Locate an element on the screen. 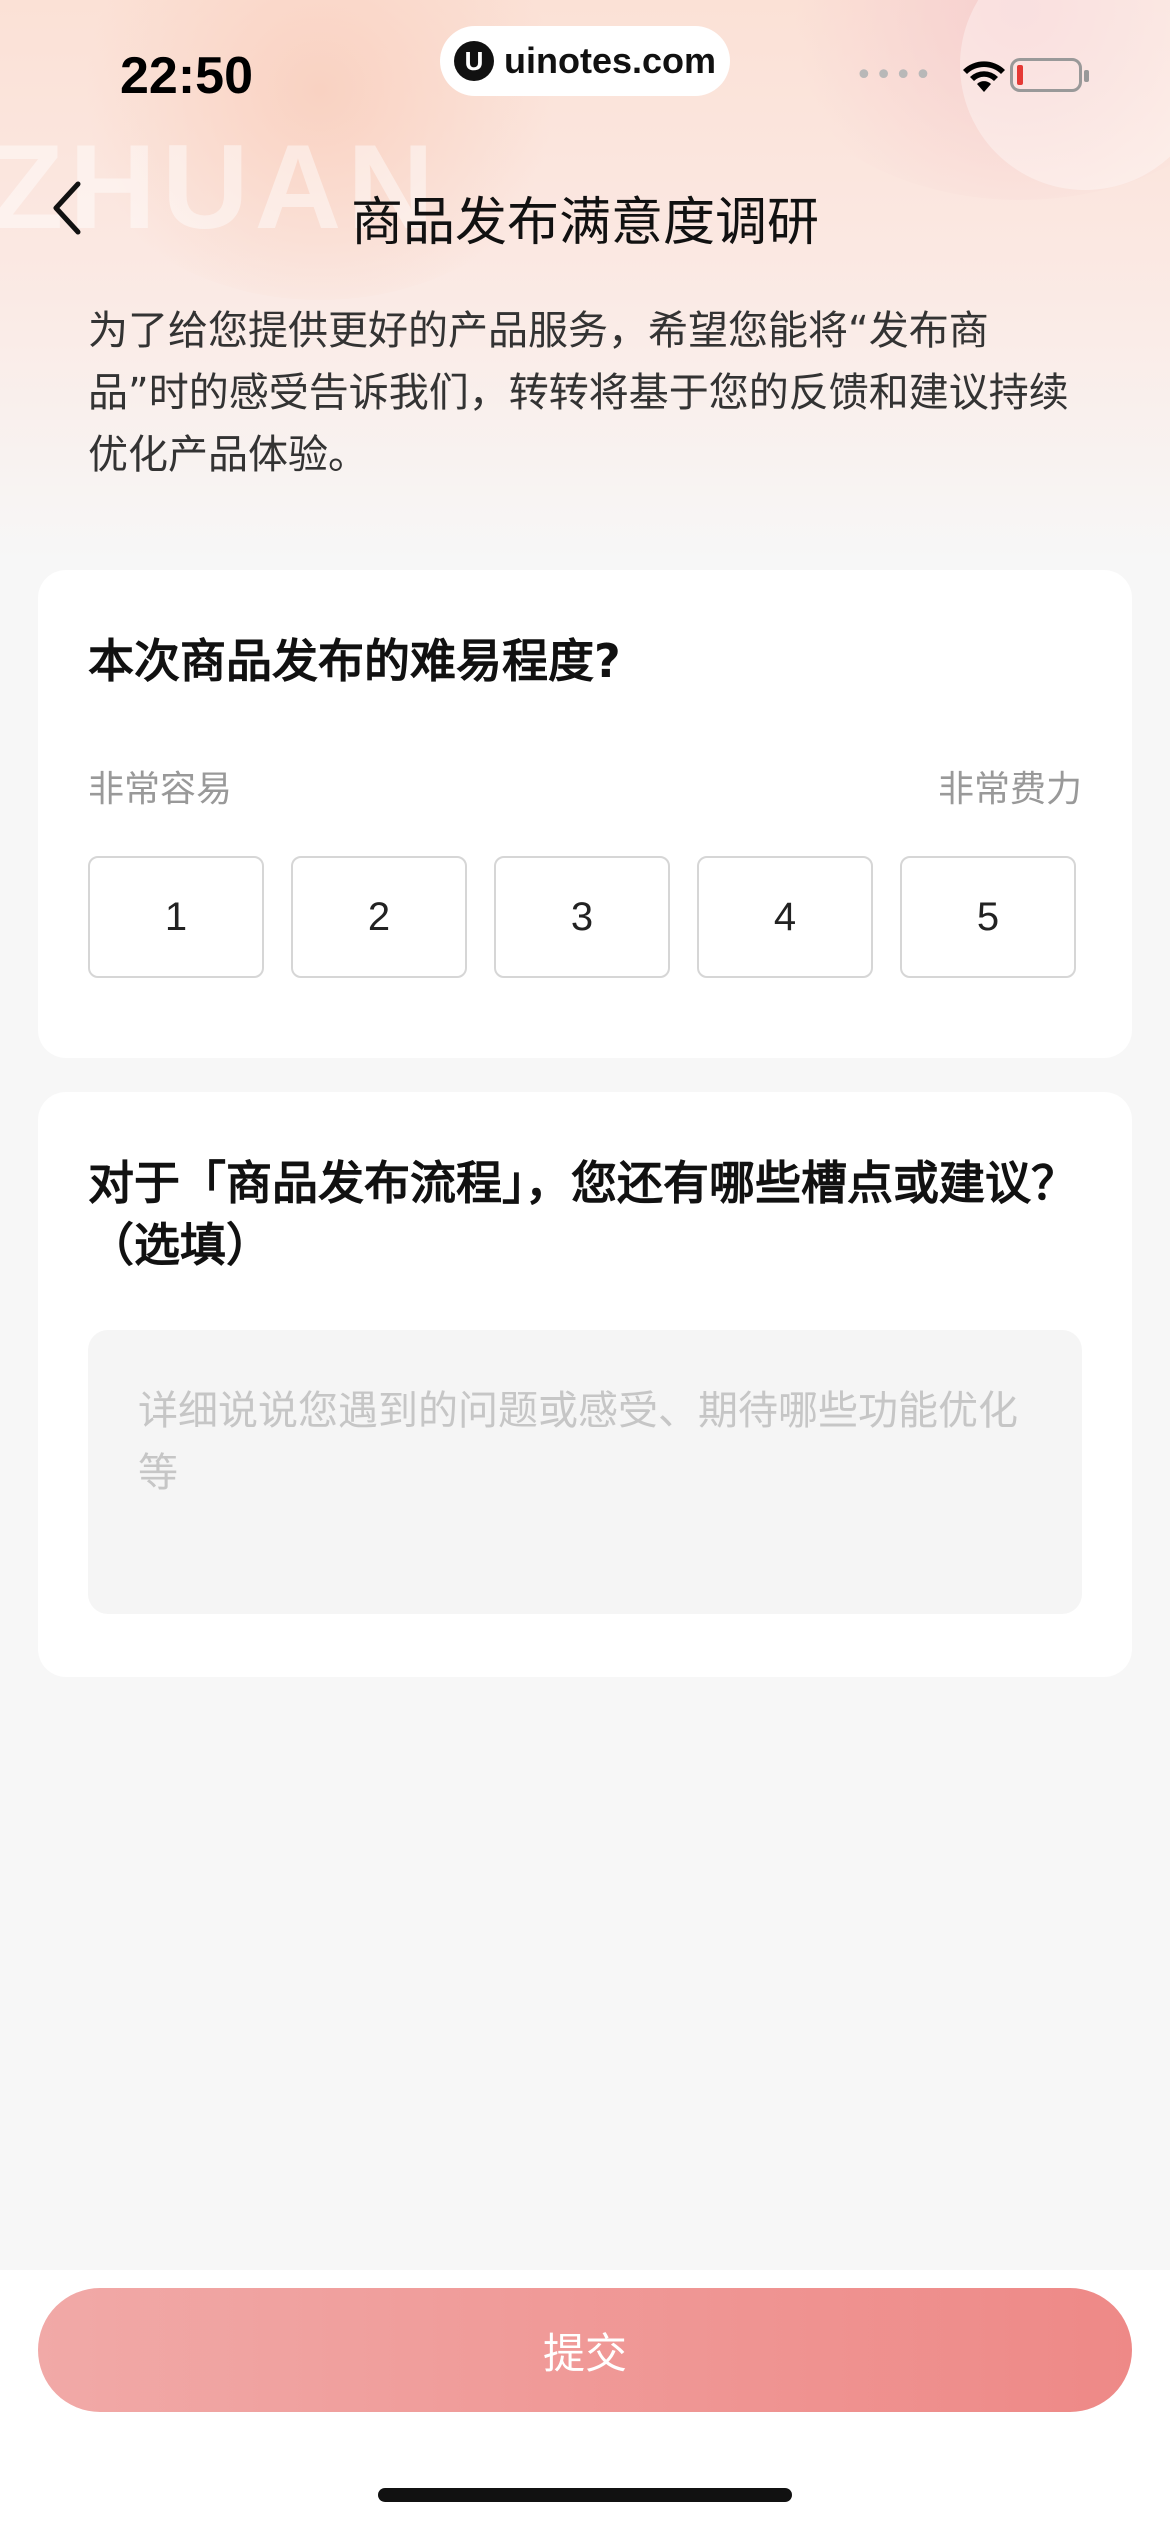 The height and width of the screenshot is (2532, 1170). question-difficulty-title: 本次商品发布的难易程度? is located at coordinates (354, 661).